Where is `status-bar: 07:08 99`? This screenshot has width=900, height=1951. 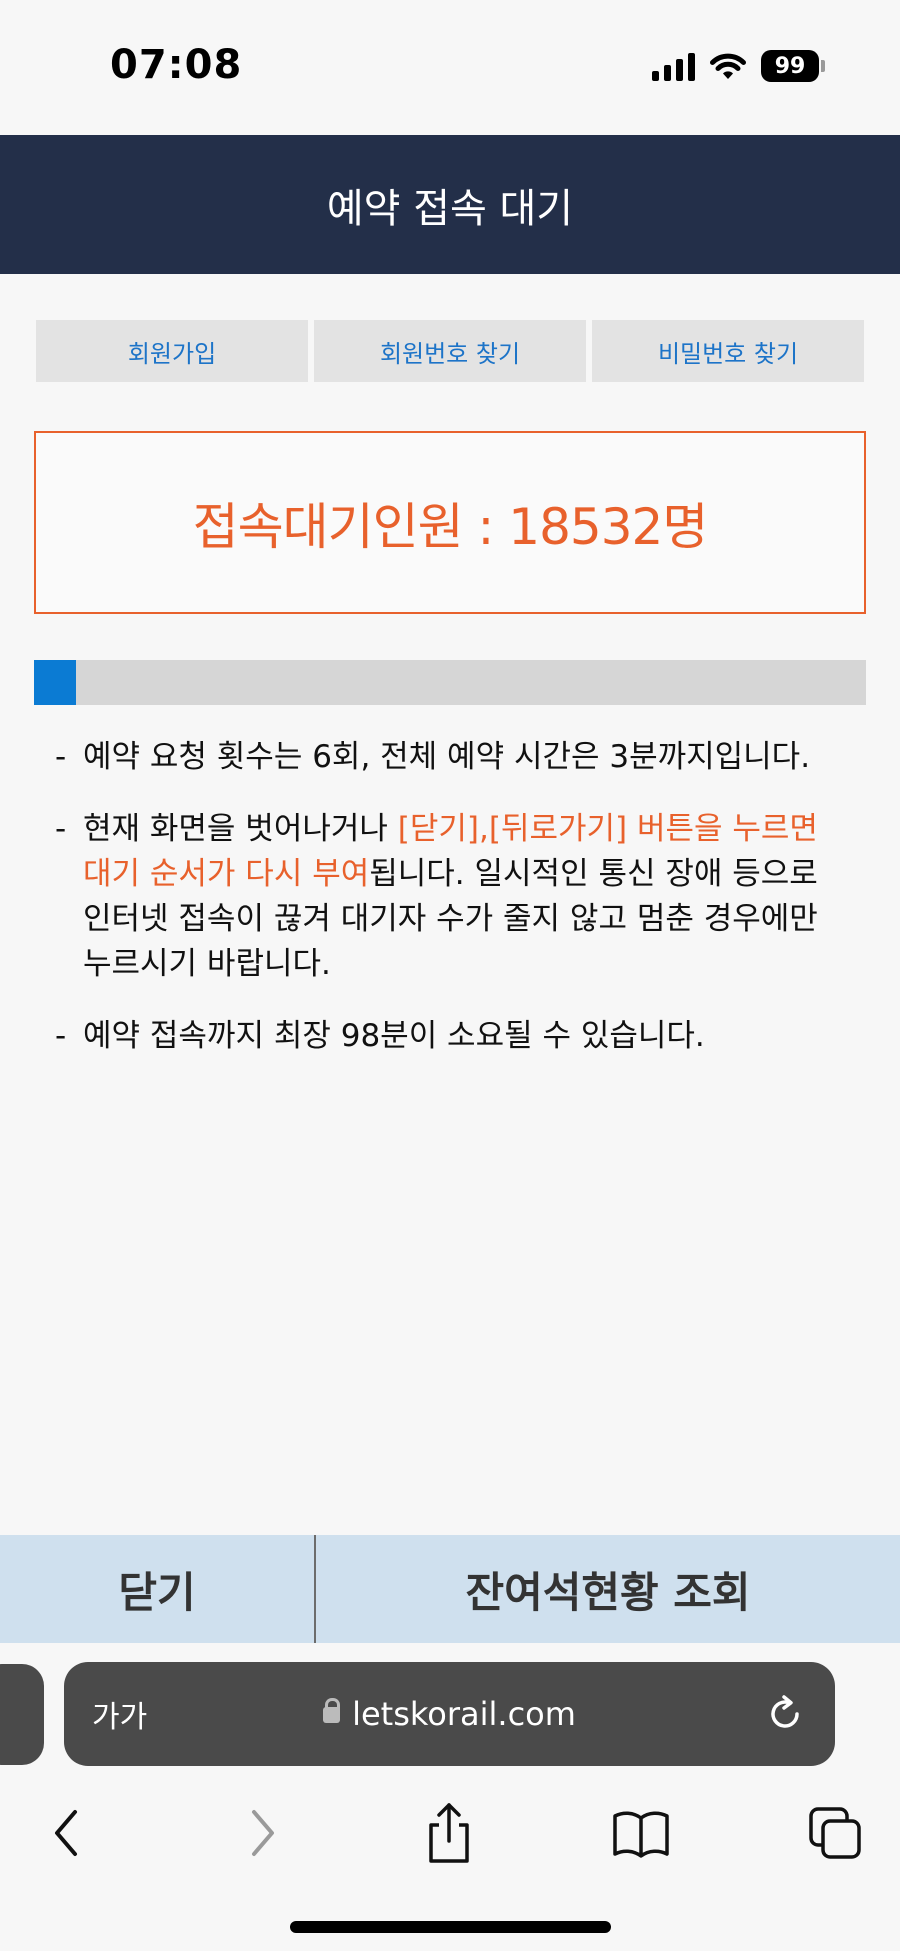 status-bar: 07:08 99 is located at coordinates (450, 67).